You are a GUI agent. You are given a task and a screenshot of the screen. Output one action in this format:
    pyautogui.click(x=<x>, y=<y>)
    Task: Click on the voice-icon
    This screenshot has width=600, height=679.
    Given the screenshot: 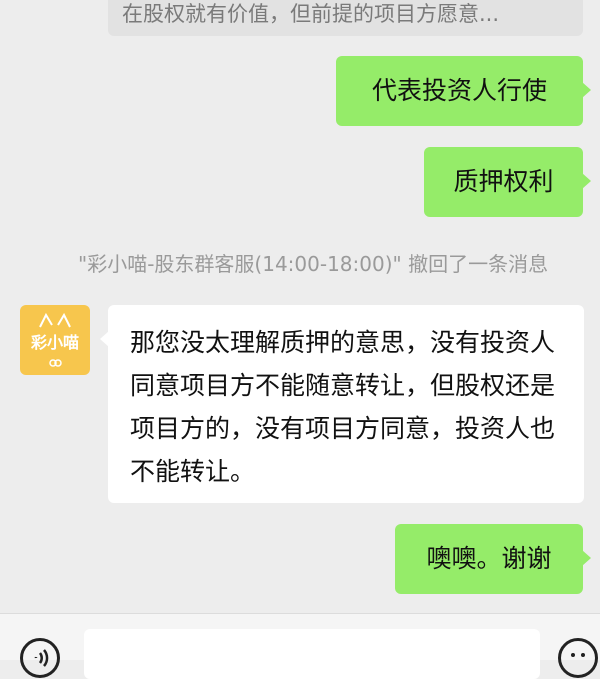 What is the action you would take?
    pyautogui.click(x=40, y=658)
    